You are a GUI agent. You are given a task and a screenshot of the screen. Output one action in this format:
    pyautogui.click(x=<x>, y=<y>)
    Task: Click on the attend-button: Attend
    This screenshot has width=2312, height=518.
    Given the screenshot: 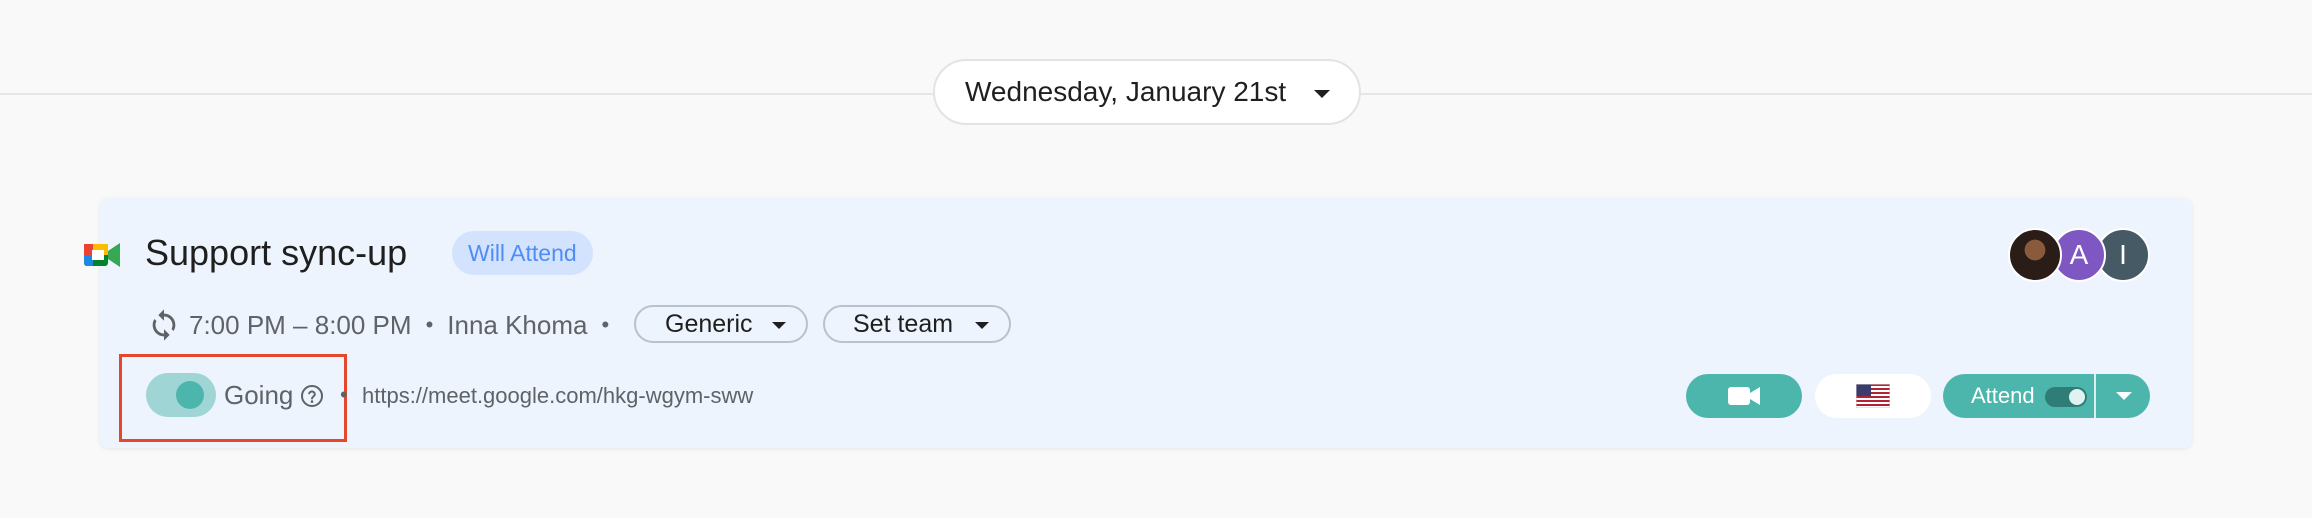 What is the action you would take?
    pyautogui.click(x=2018, y=396)
    